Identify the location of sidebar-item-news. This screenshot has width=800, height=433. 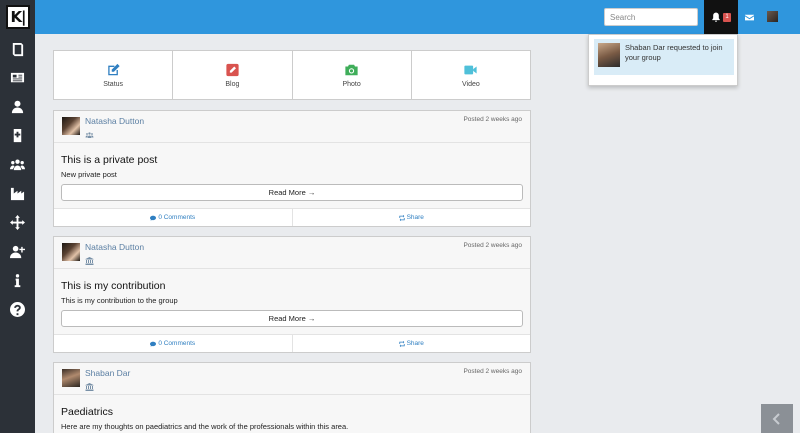
(17, 77).